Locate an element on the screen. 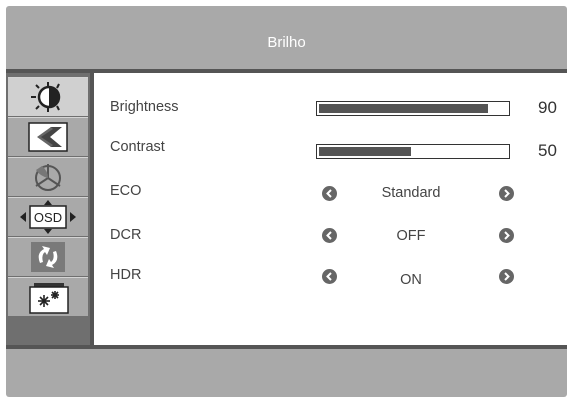 Image resolution: width=573 pixels, height=398 pixels. misc-icon is located at coordinates (49, 298).